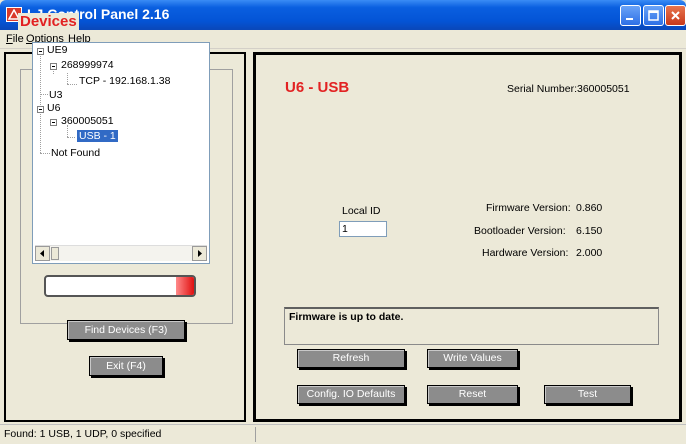 The height and width of the screenshot is (444, 686). Describe the element at coordinates (53, 122) in the screenshot. I see `collapse-u6-serial-icon` at that location.